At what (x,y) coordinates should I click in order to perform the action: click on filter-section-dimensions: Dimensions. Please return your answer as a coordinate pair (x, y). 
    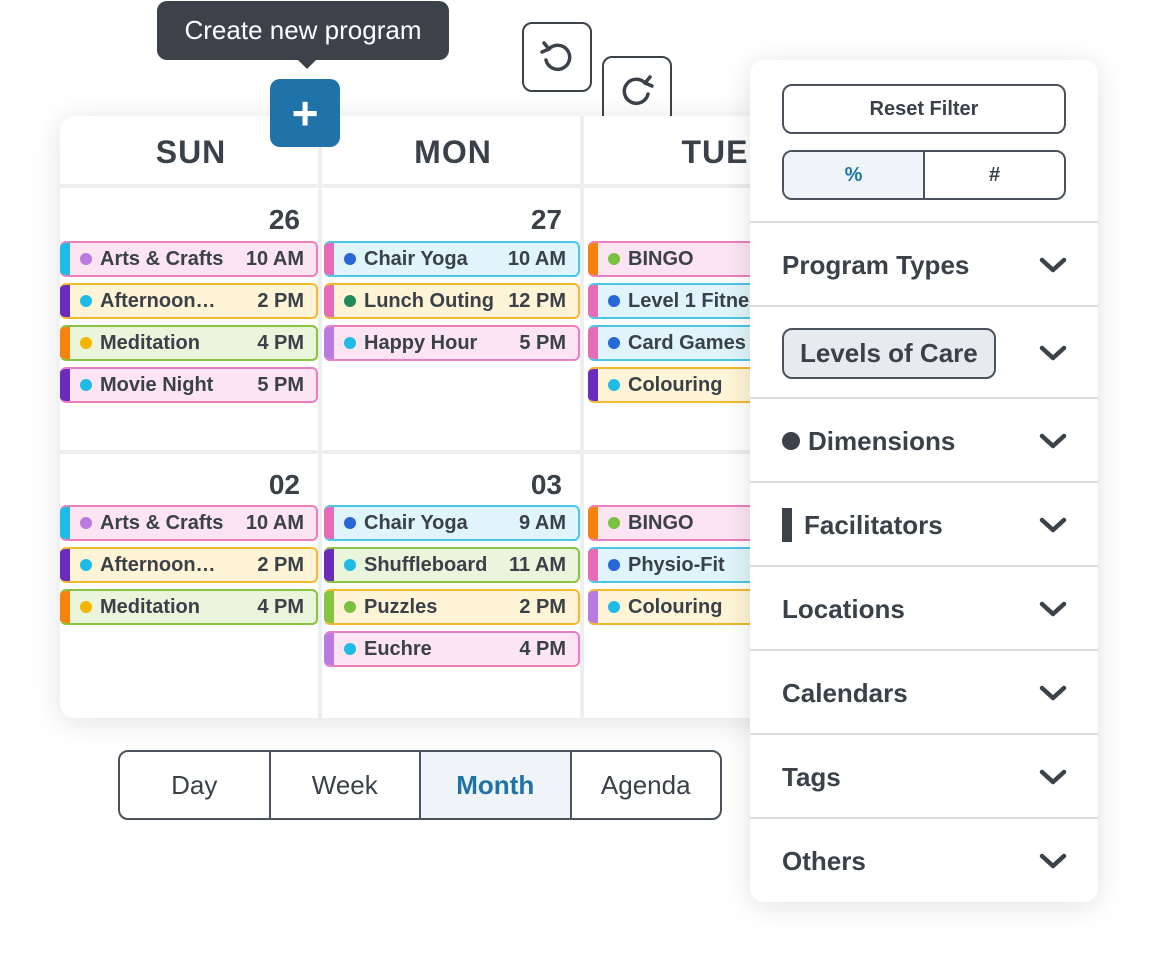
    Looking at the image, I should click on (924, 439).